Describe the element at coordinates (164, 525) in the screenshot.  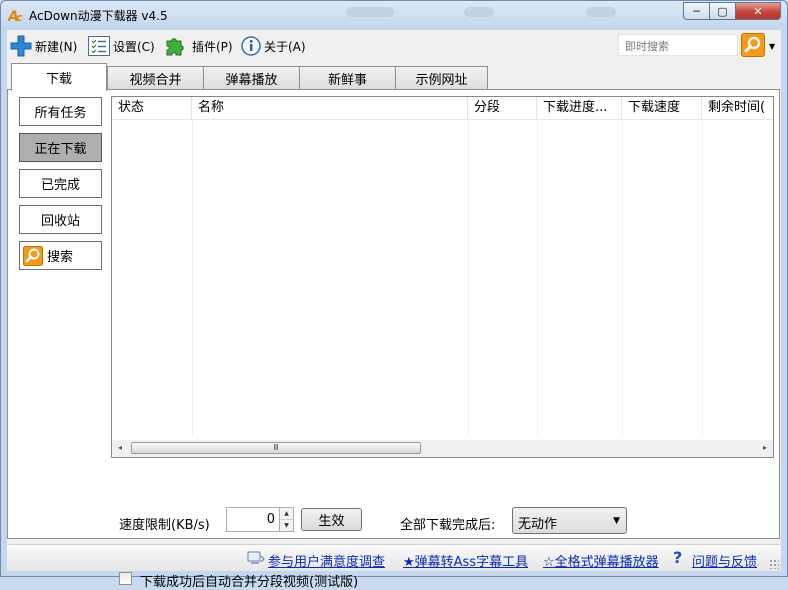
I see `speed-limit-label: 速度限制(KB/s)` at that location.